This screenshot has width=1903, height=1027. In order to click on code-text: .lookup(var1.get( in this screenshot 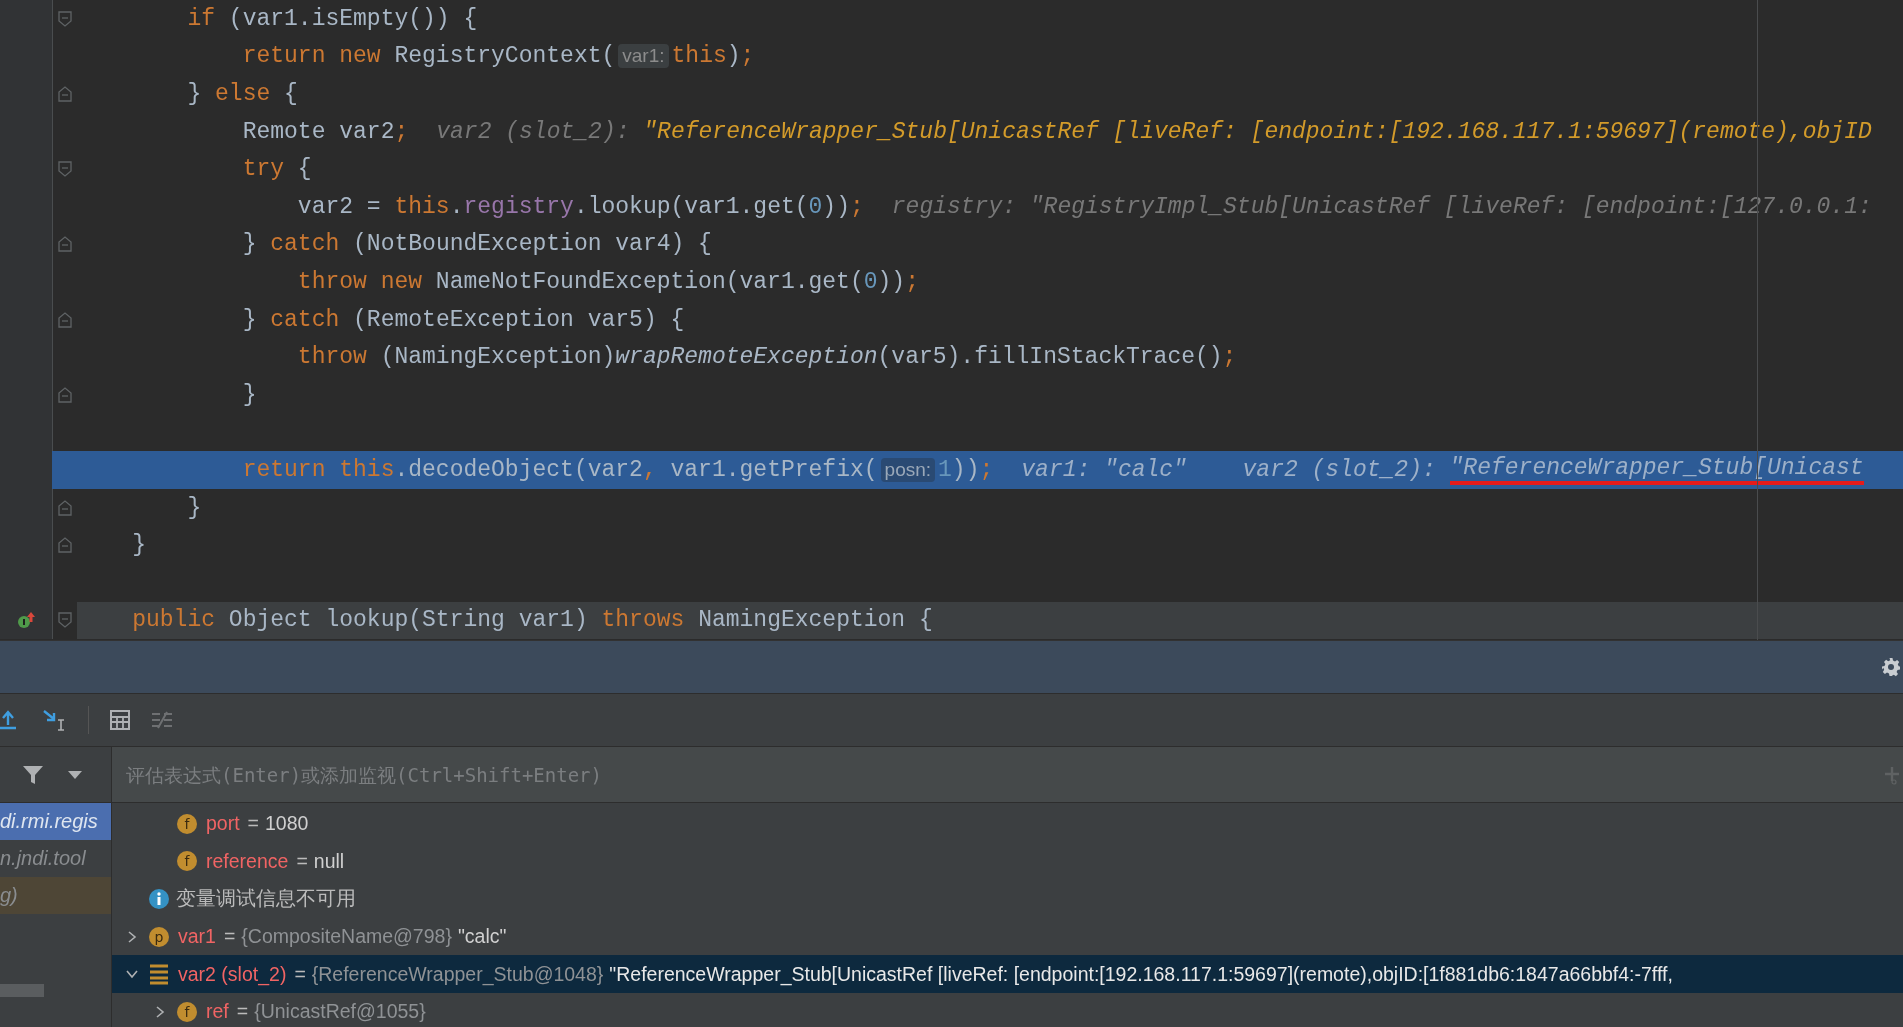, I will do `click(691, 206)`.